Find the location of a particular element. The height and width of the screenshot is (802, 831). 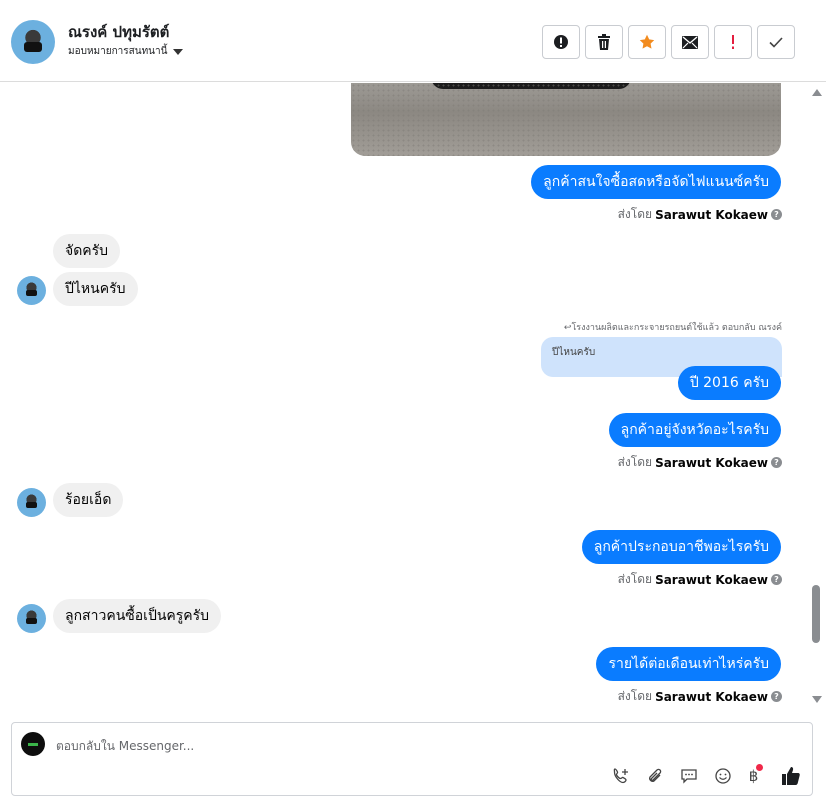

smiley-icon is located at coordinates (723, 776).